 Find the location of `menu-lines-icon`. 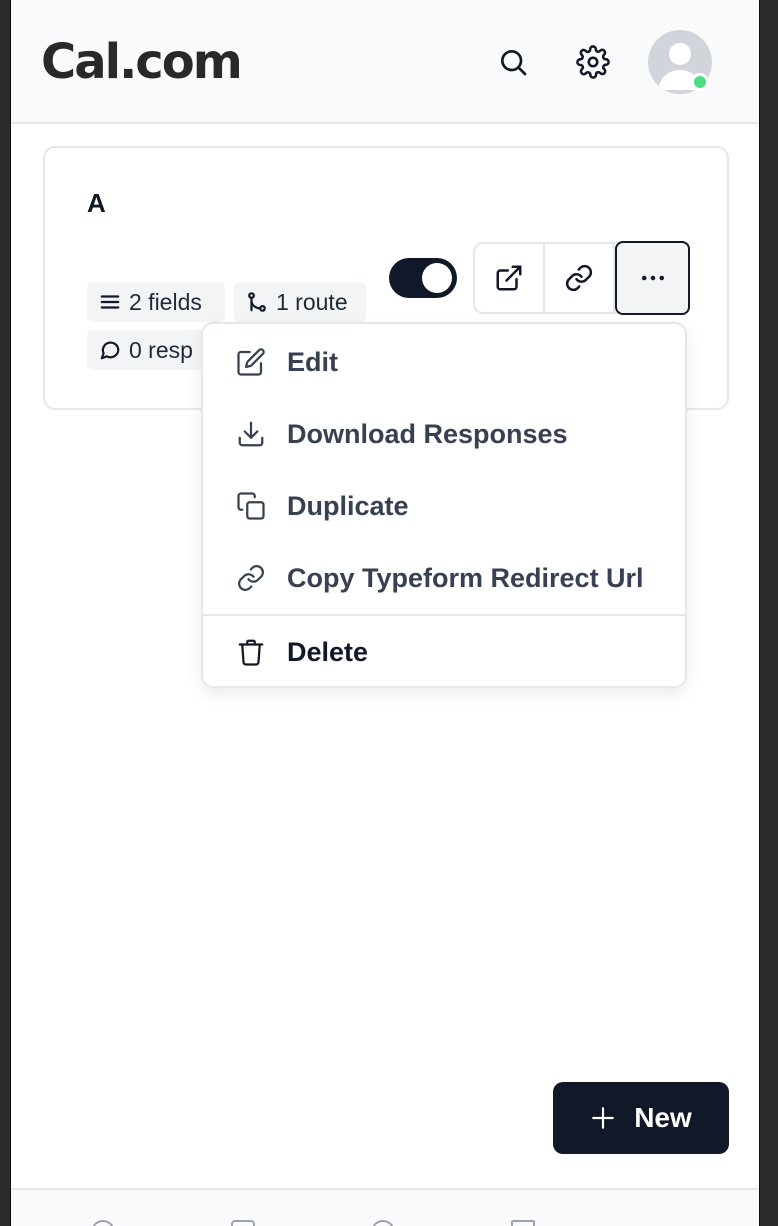

menu-lines-icon is located at coordinates (110, 302).